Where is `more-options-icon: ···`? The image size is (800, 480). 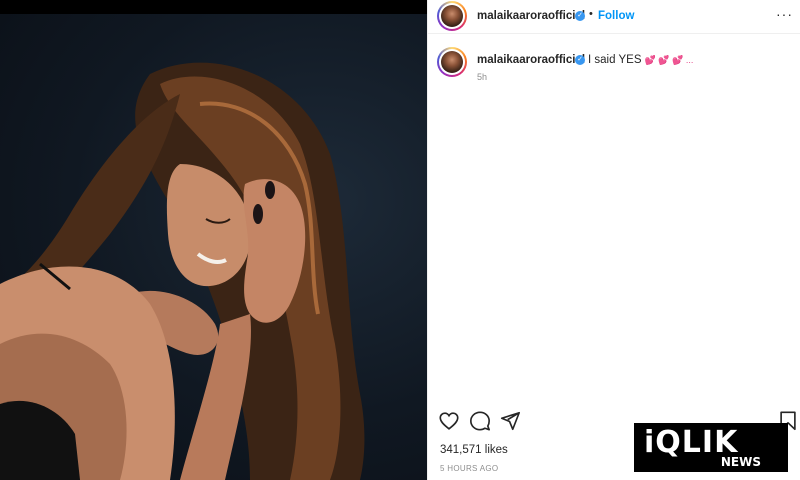 more-options-icon: ··· is located at coordinates (784, 14).